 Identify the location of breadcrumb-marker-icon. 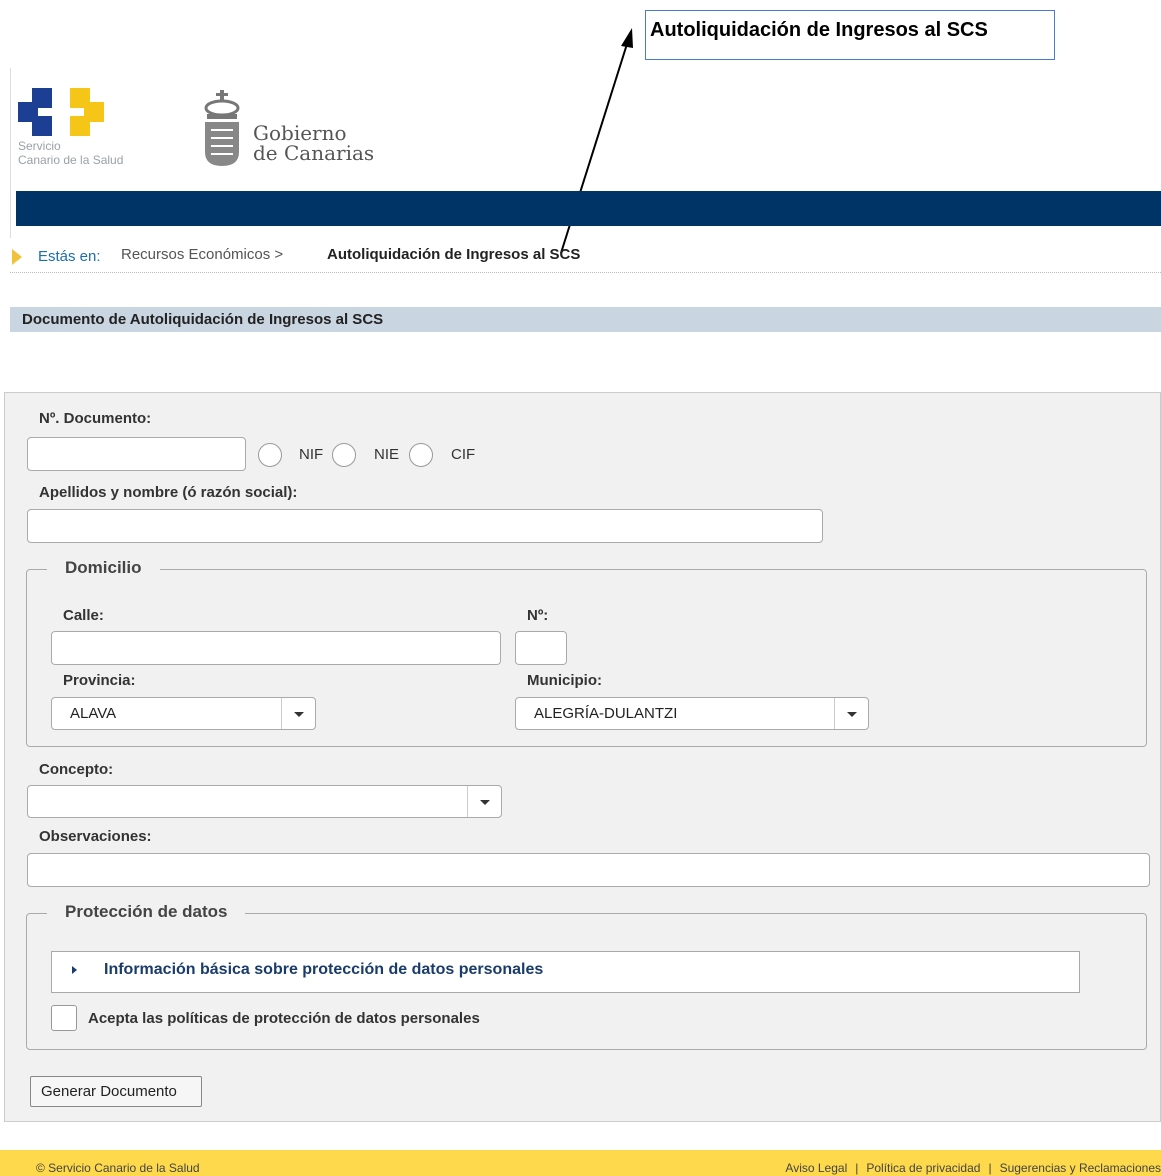
(17, 257).